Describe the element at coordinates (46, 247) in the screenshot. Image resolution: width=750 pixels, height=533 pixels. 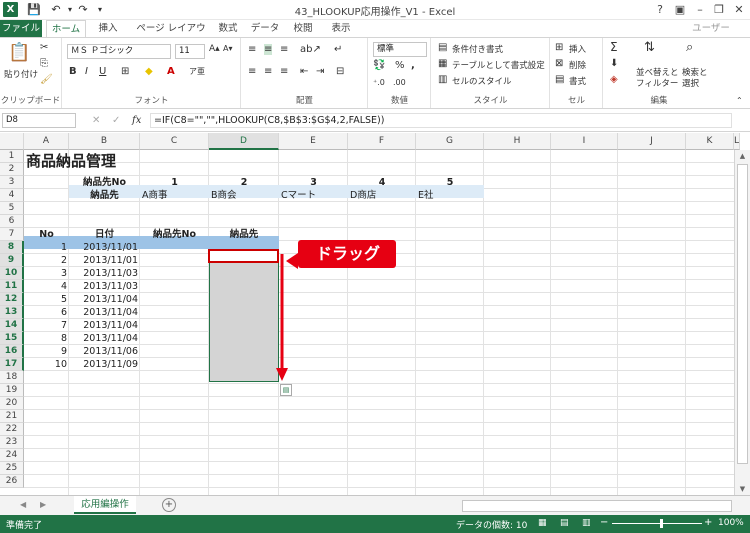
I see `row-no: 1` at that location.